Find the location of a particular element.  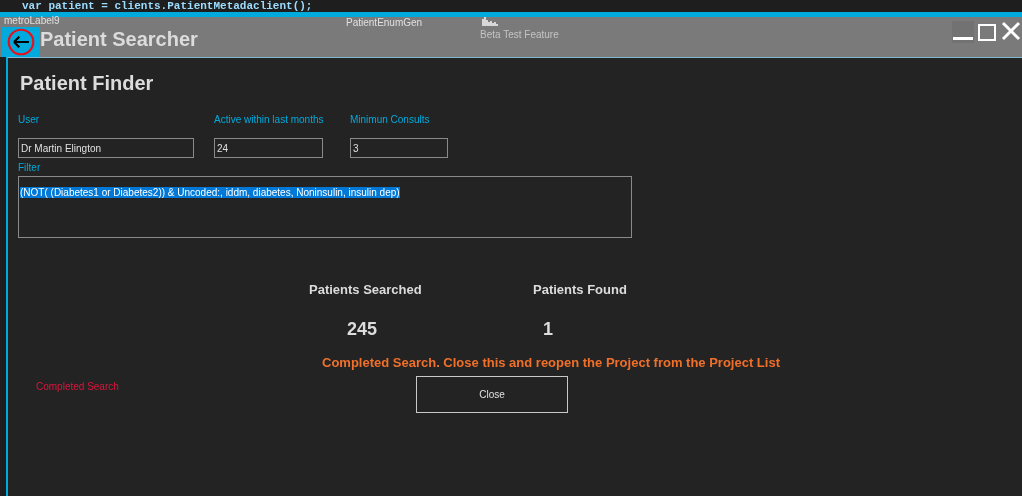

control-label: PatientEnumGen is located at coordinates (384, 23).